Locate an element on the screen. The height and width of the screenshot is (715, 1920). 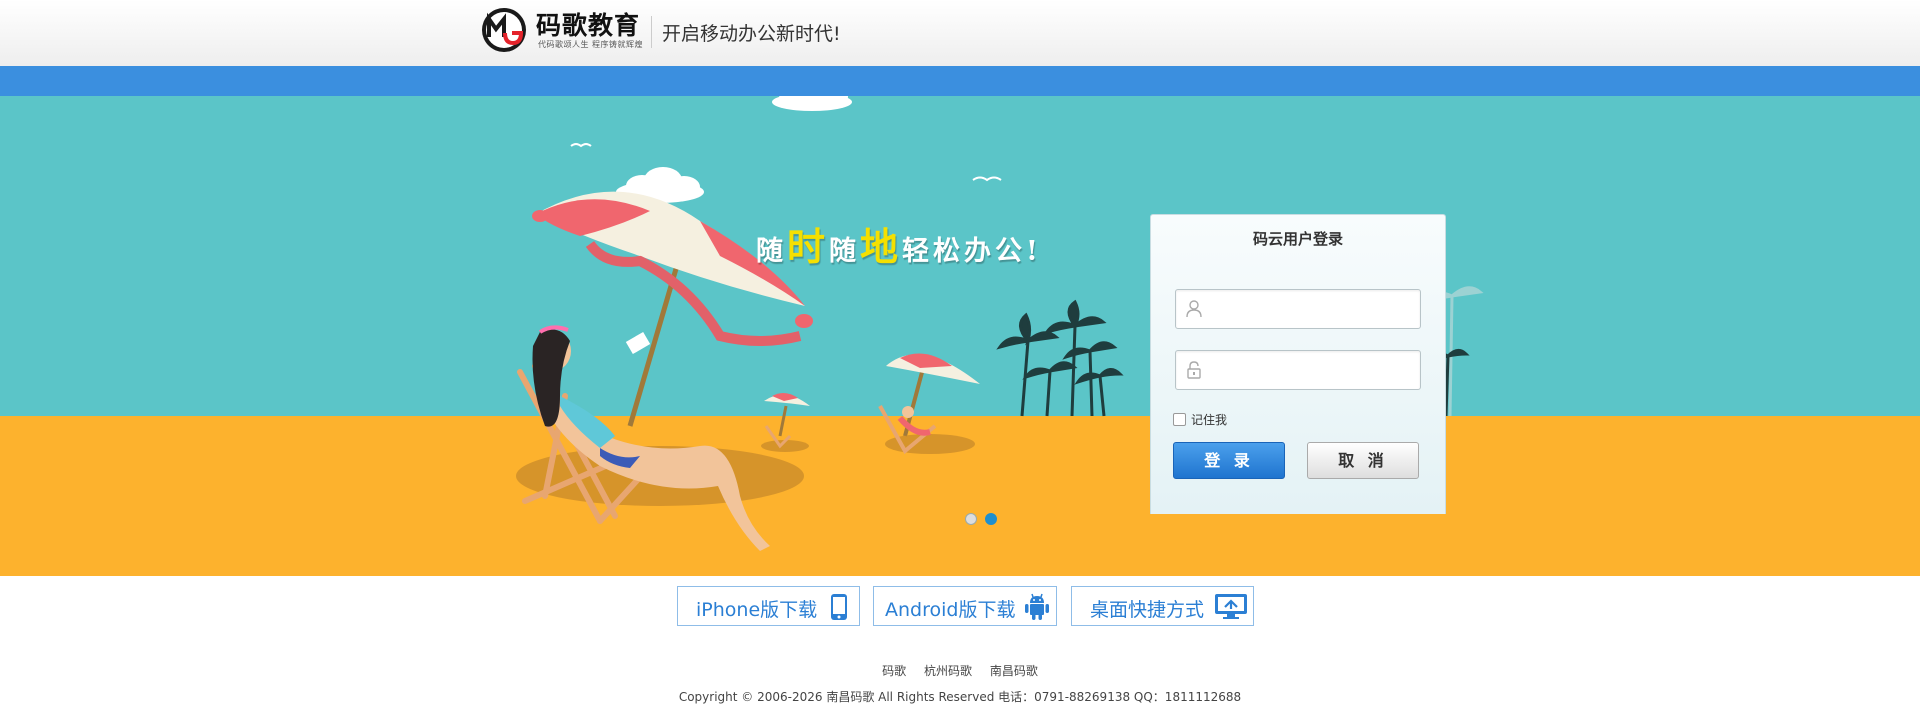
remember-label: 记住我 is located at coordinates (1209, 420).